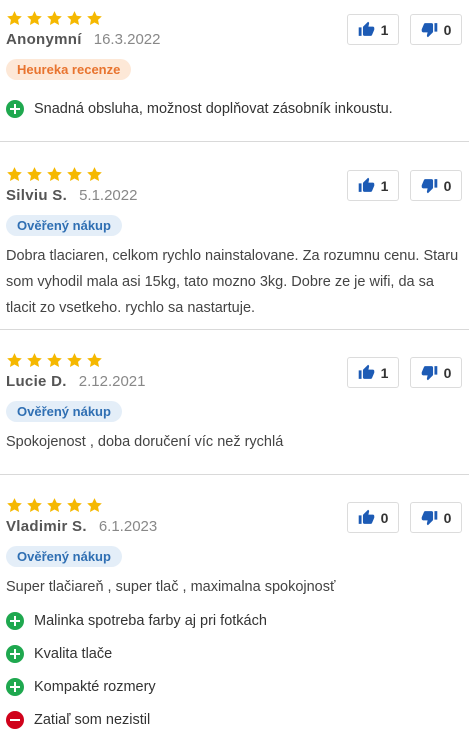 This screenshot has width=469, height=737. I want to click on pro-item: Kompakté rozmery, so click(234, 686).